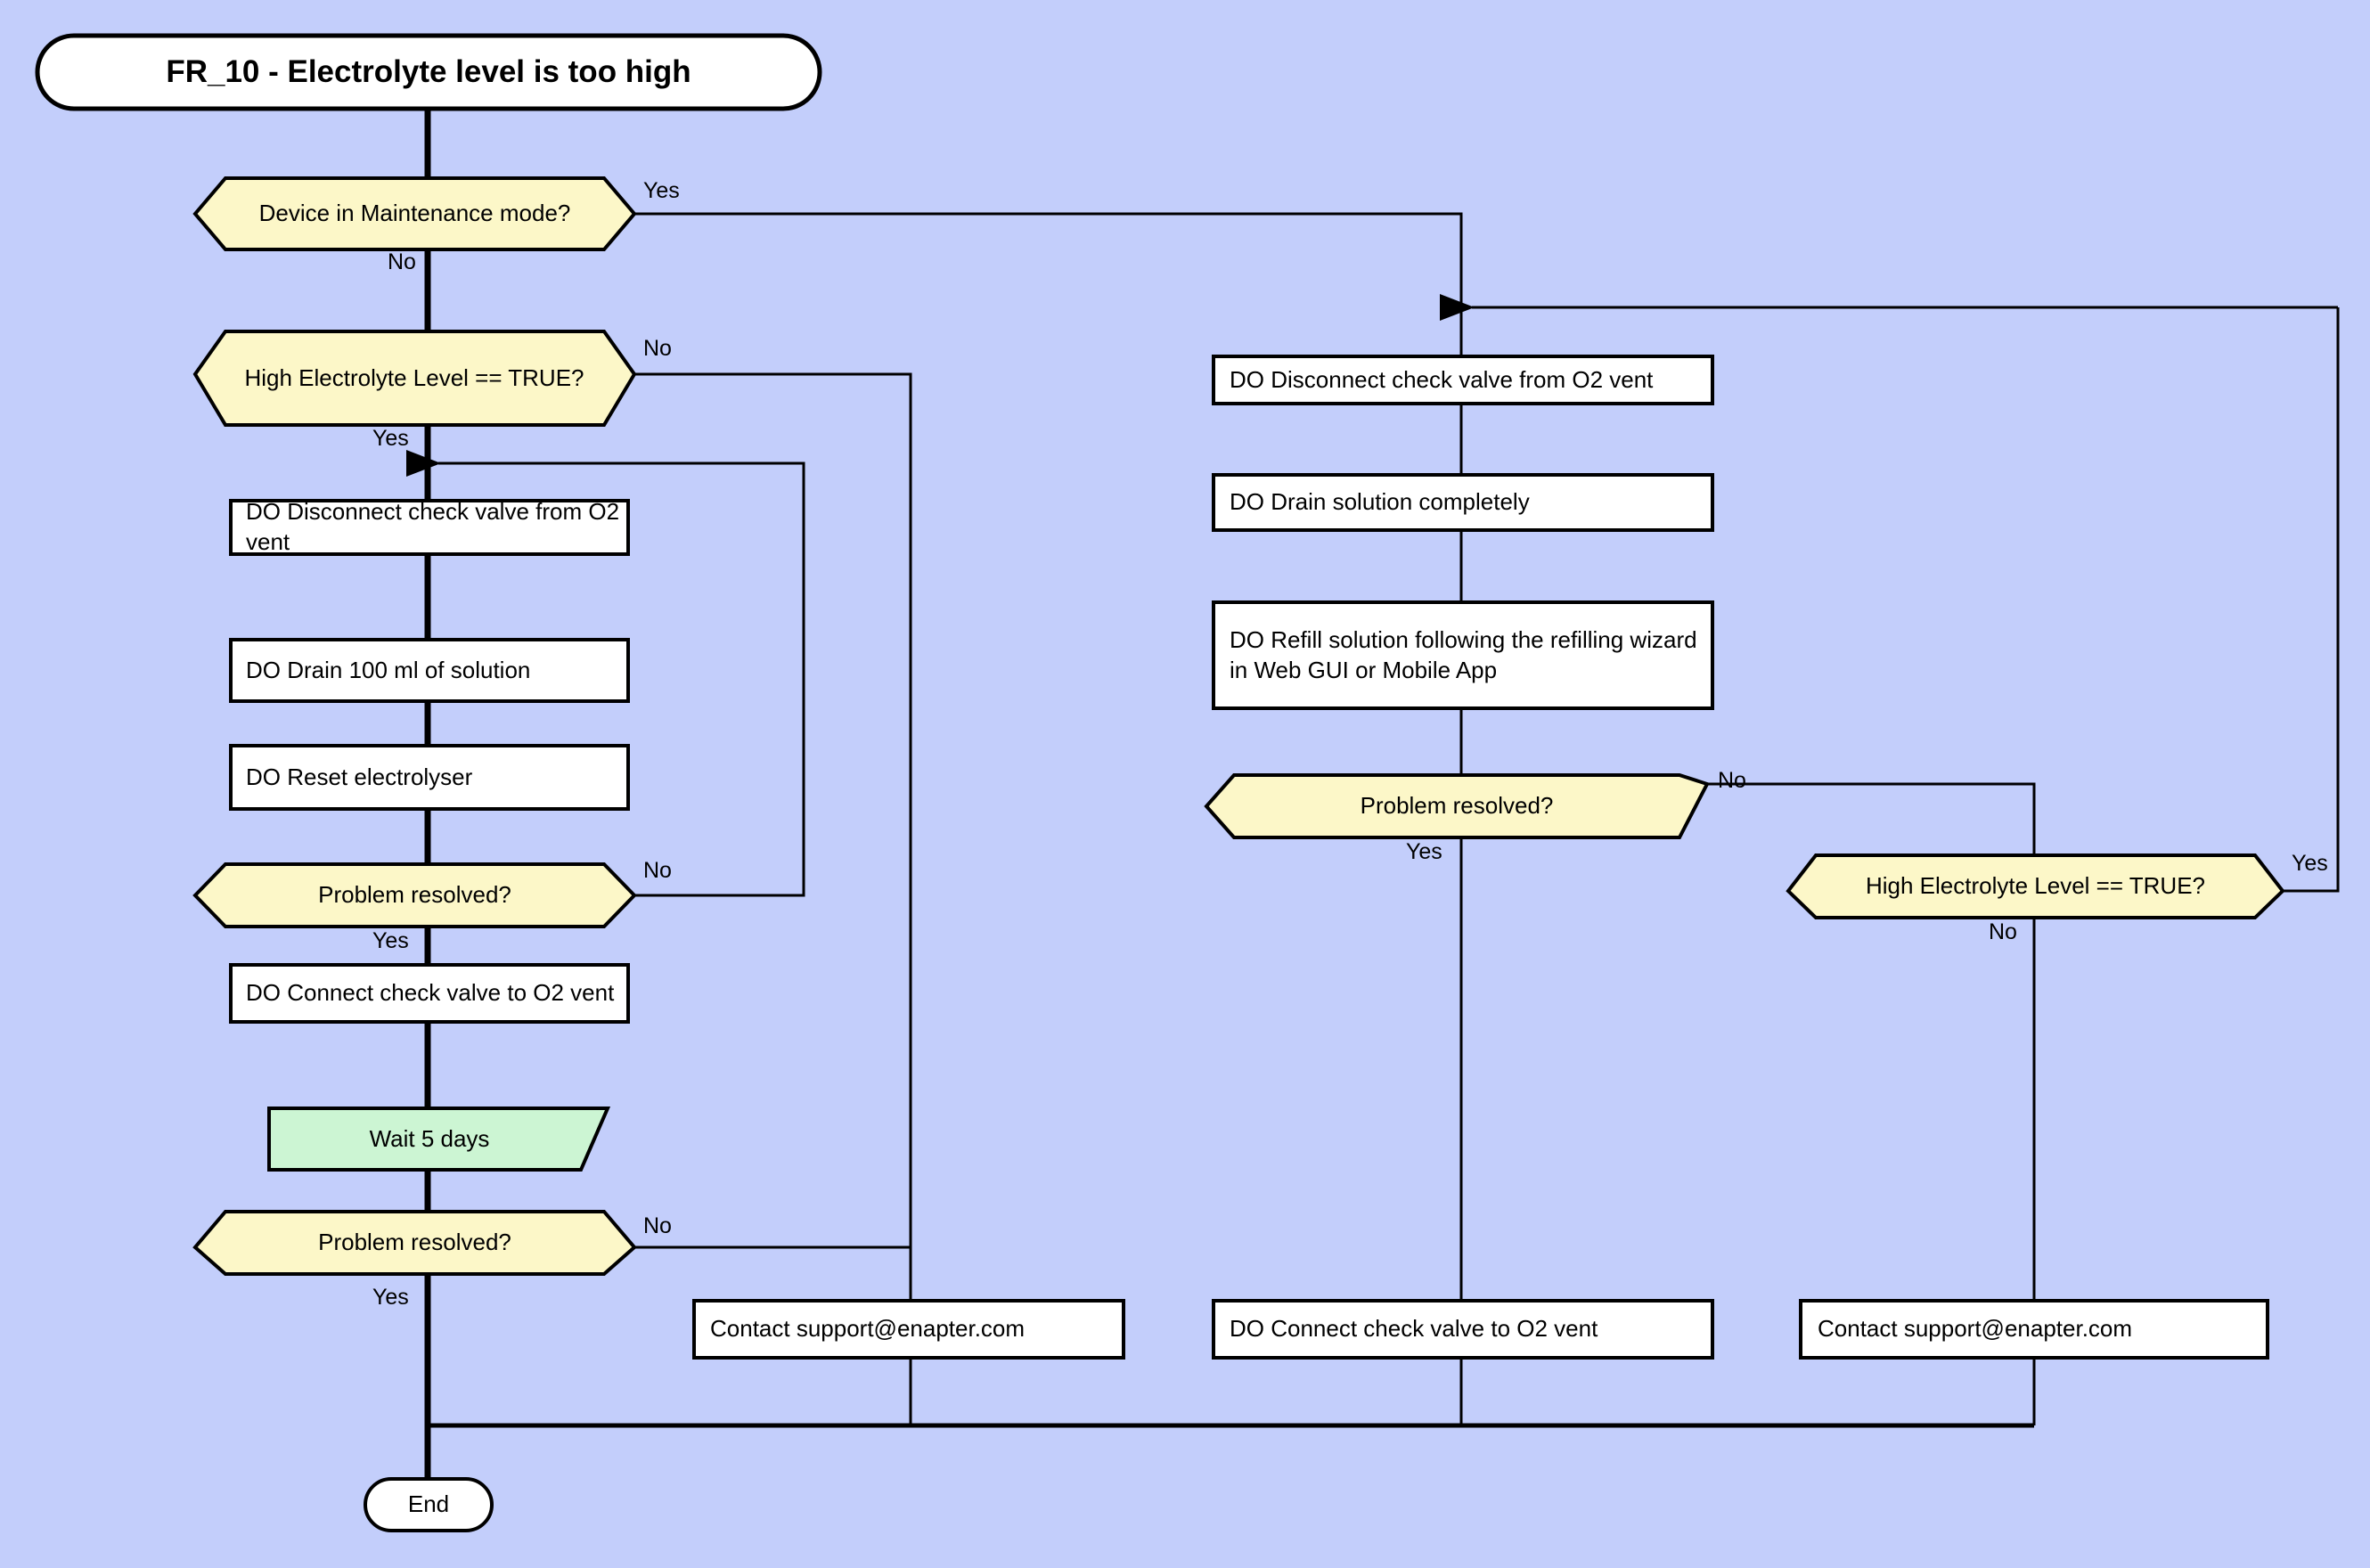 This screenshot has width=2370, height=1568. I want to click on node-proc-connect-right-shape, so click(1463, 1329).